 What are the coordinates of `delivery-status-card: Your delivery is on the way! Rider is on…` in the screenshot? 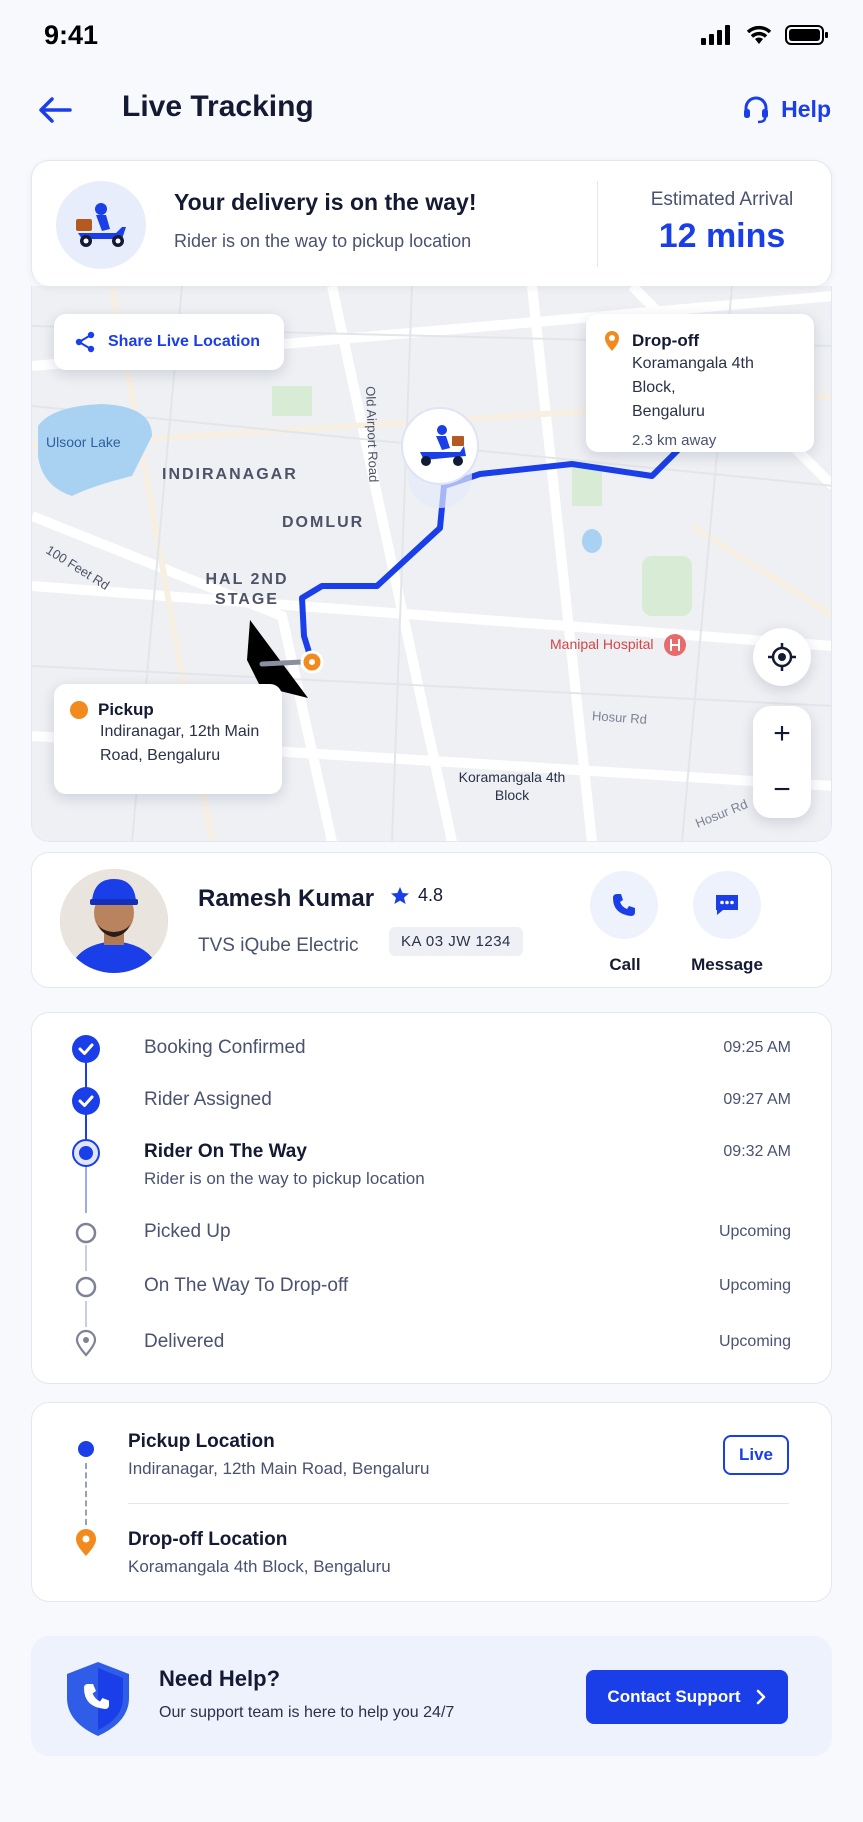 It's located at (431, 223).